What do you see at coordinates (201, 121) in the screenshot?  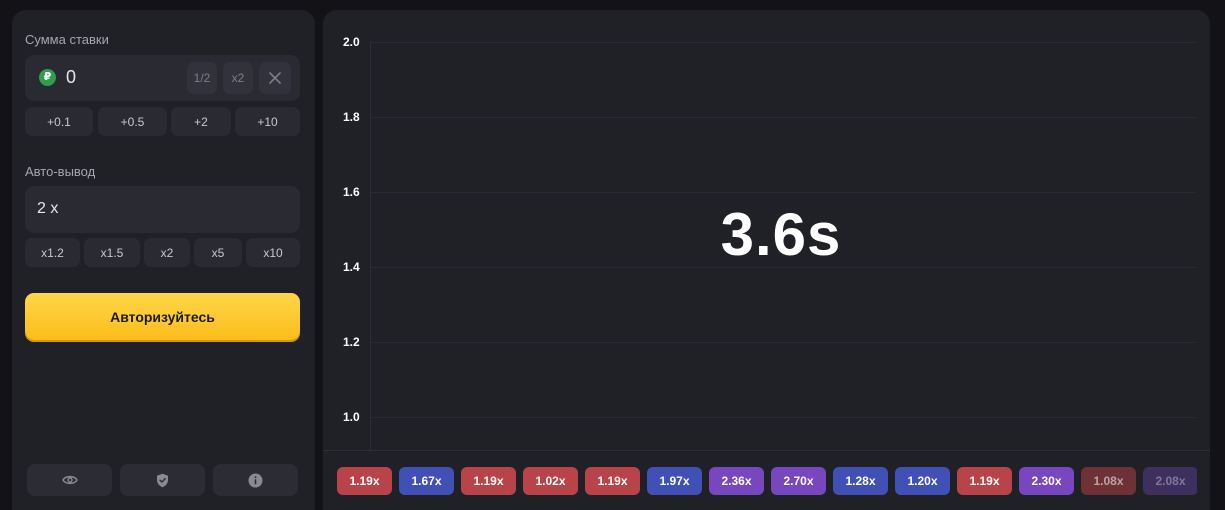 I see `quick-add-2-button: +2` at bounding box center [201, 121].